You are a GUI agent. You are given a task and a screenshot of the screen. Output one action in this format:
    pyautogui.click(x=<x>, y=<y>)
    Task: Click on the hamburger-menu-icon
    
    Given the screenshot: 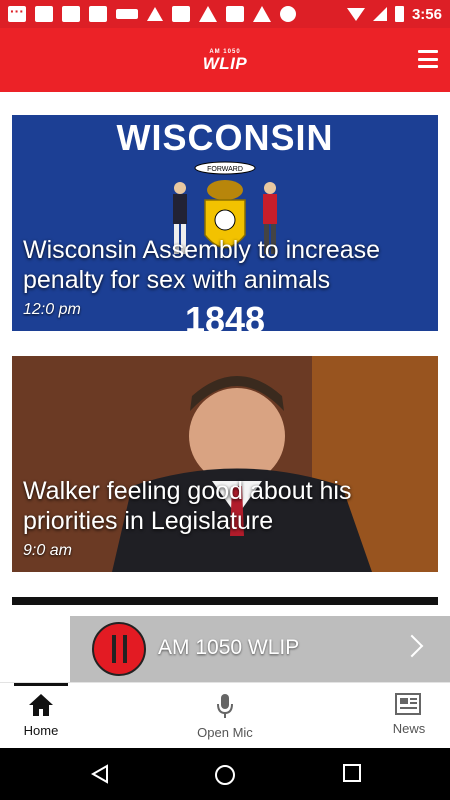 What is the action you would take?
    pyautogui.click(x=428, y=59)
    